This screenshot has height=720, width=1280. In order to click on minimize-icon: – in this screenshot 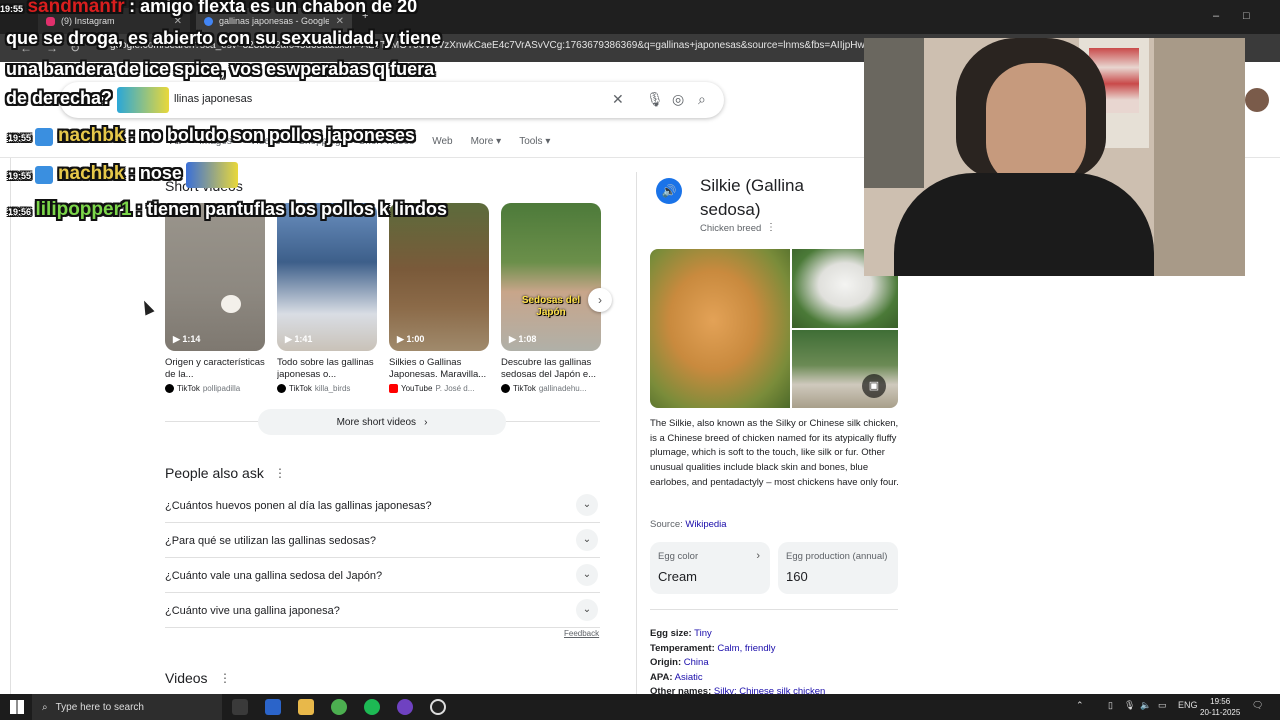, I will do `click(1216, 16)`.